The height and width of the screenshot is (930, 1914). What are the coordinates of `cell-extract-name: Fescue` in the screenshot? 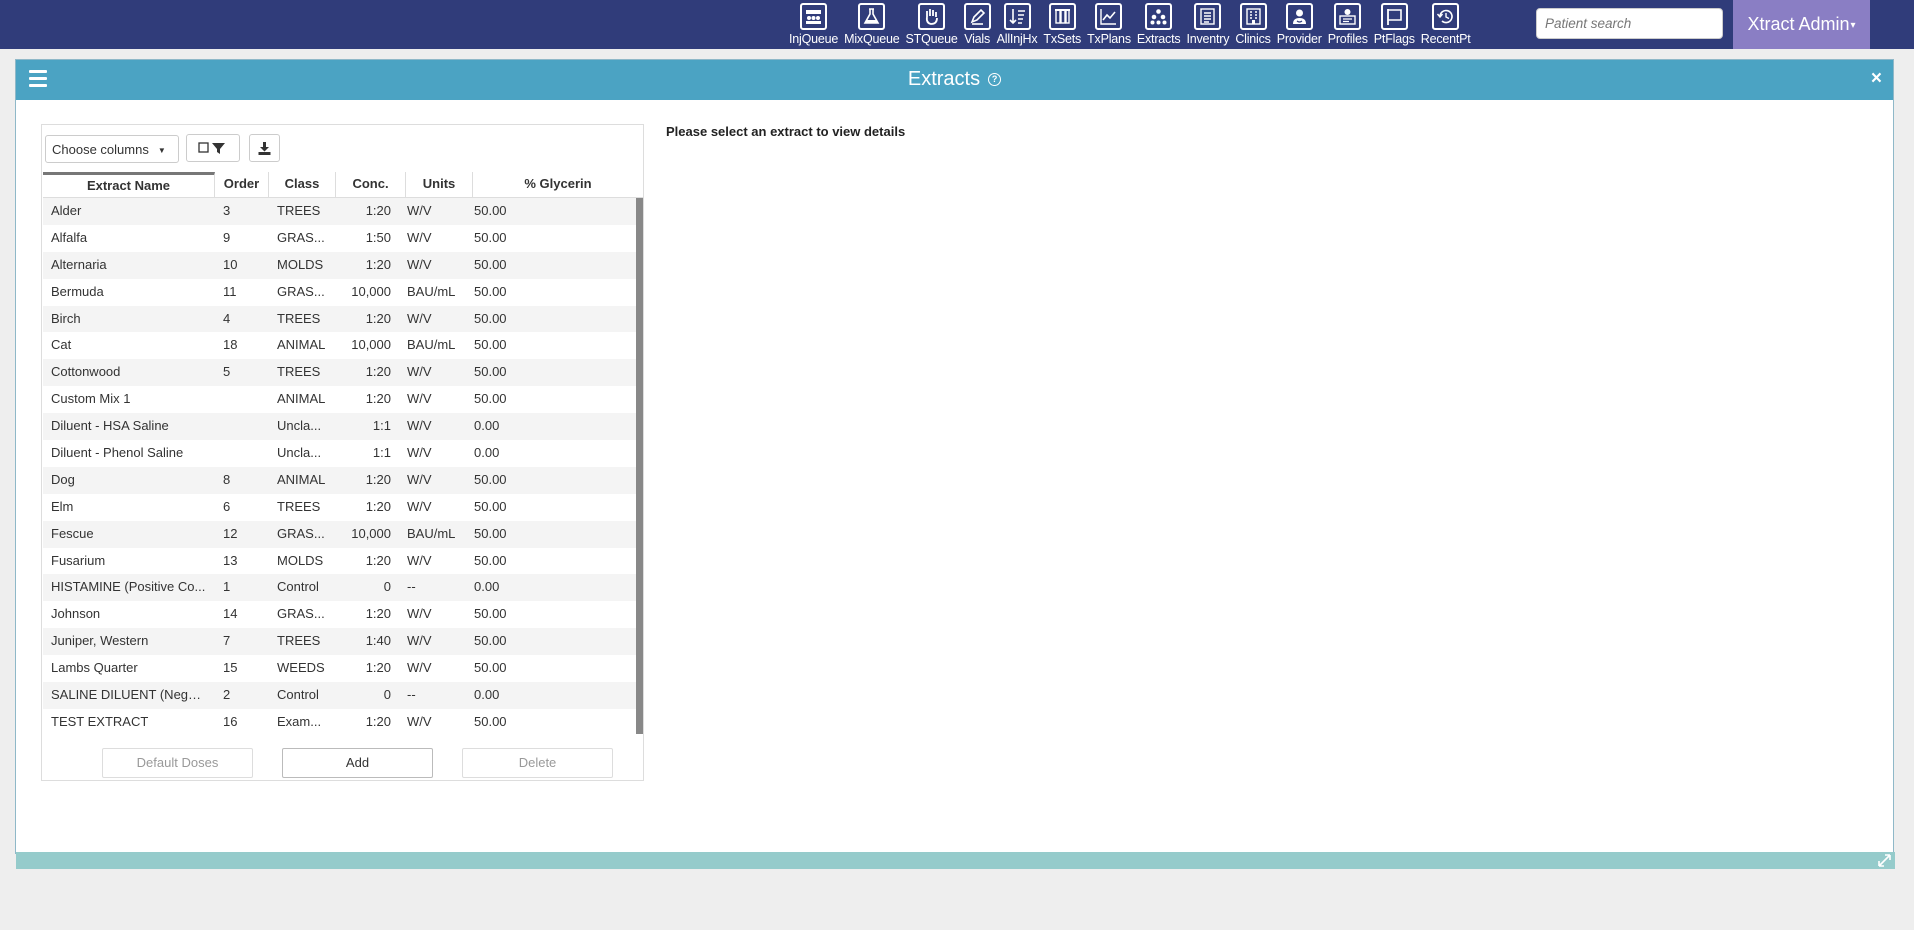 It's located at (72, 533).